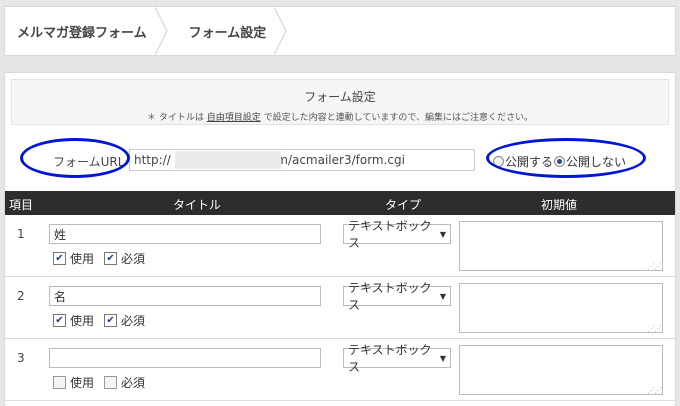  I want to click on row-number: 3, so click(21, 358).